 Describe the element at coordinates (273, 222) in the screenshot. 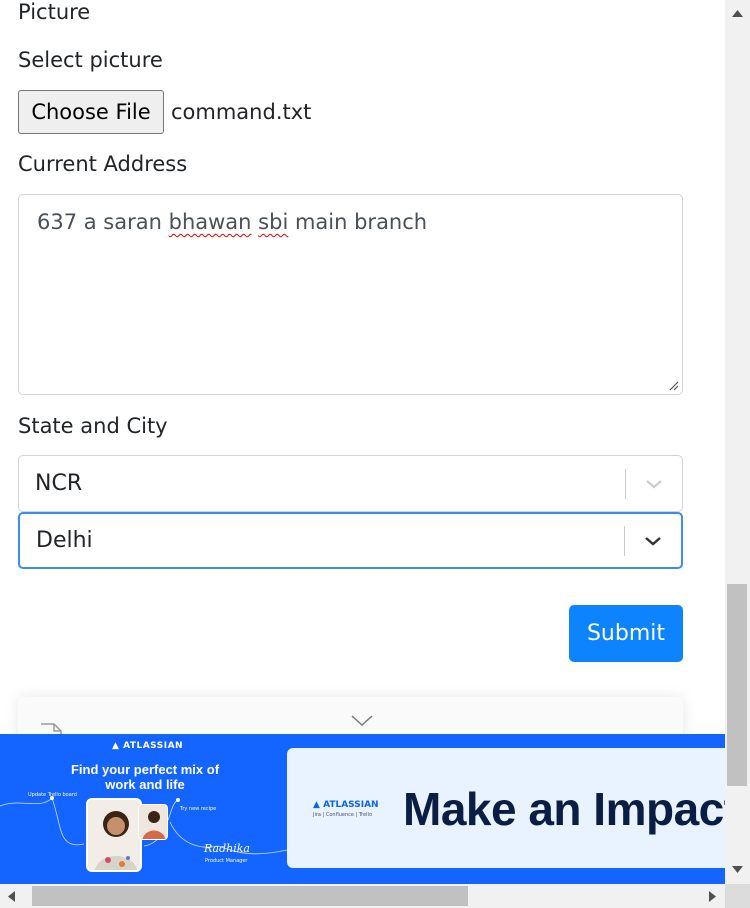

I see `misspelled-word: sbi` at that location.